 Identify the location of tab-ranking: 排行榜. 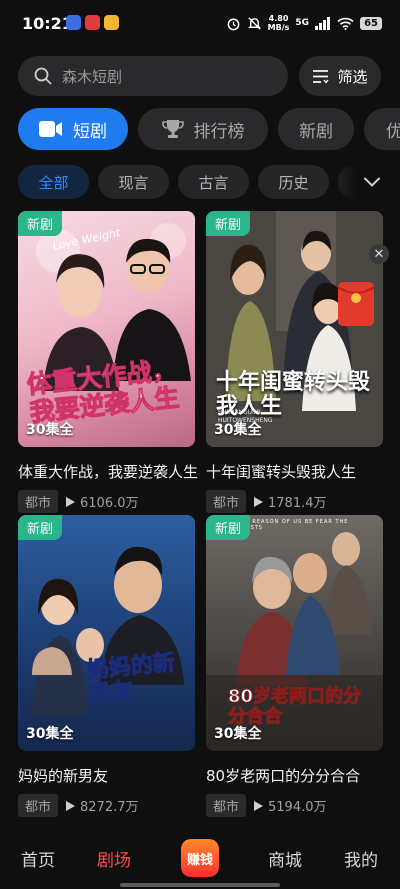
(203, 129).